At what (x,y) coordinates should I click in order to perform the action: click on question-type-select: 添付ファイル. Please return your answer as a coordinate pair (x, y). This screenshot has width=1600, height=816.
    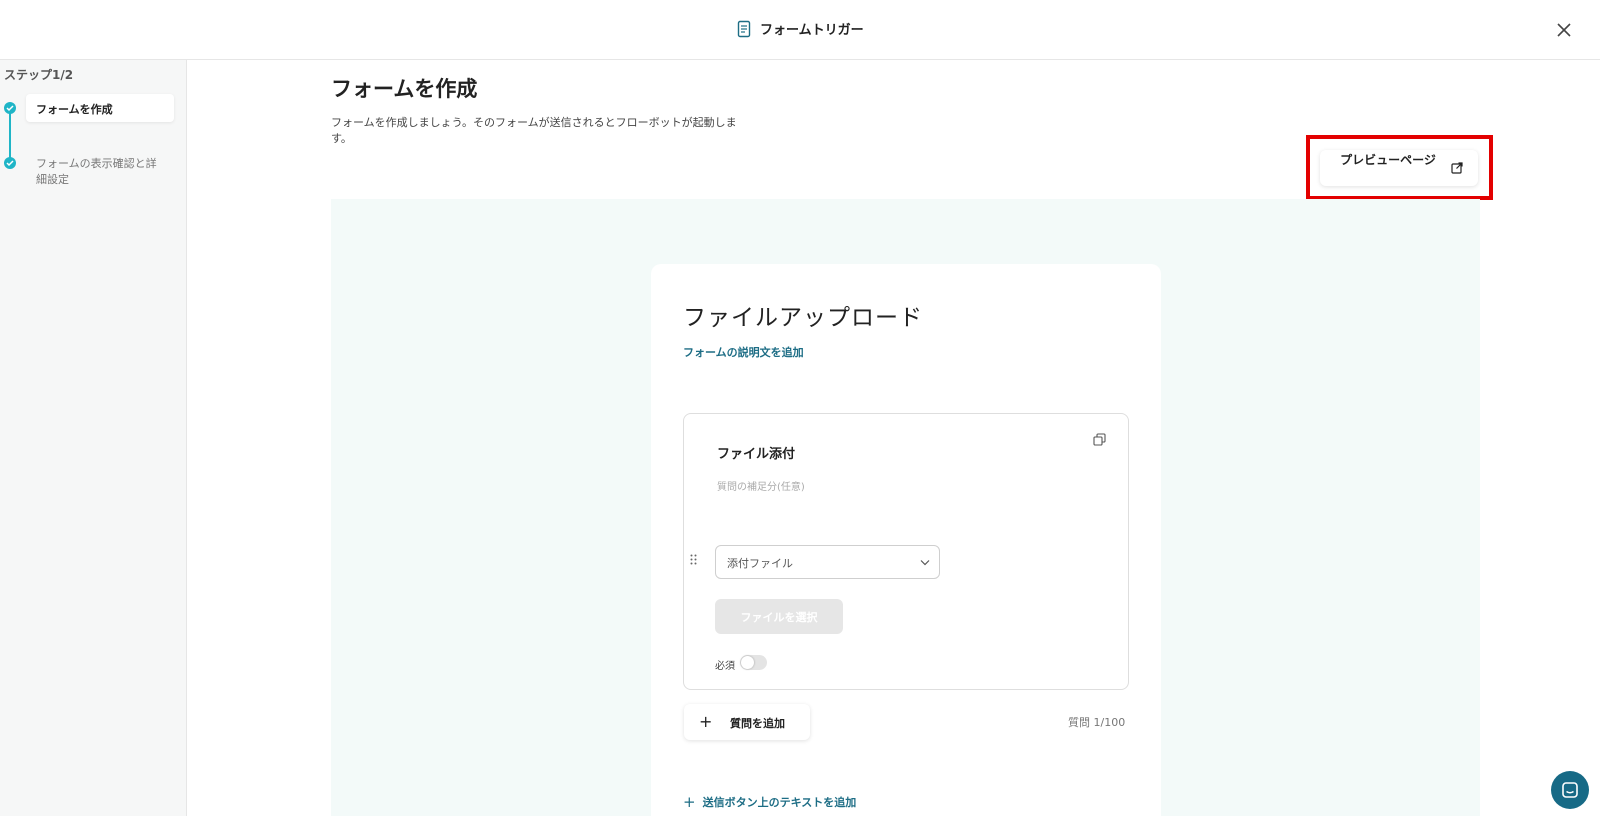
    Looking at the image, I should click on (827, 562).